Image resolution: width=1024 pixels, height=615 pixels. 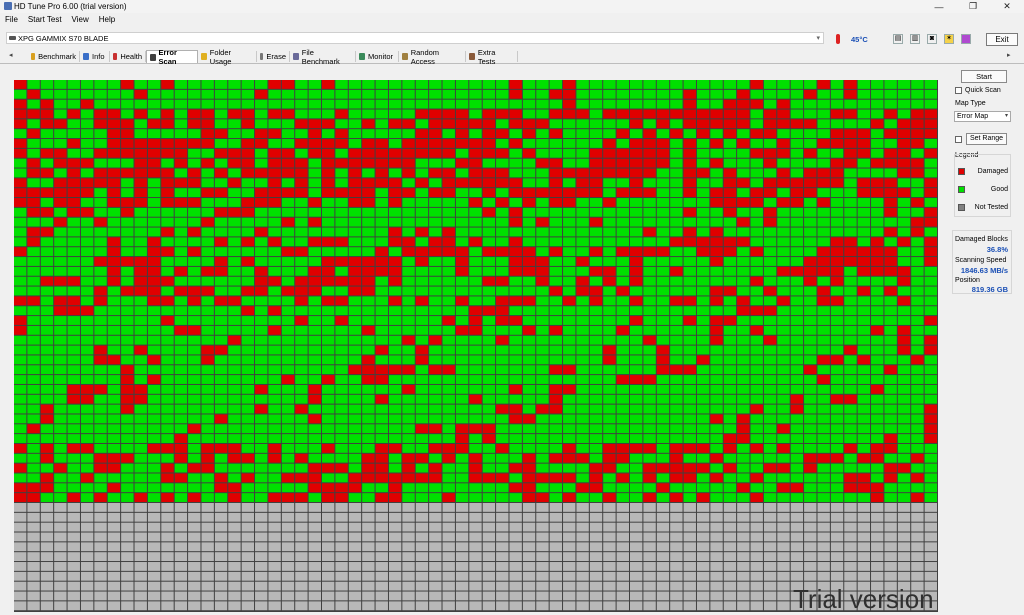 I want to click on exit-button: Exit, so click(x=1002, y=39).